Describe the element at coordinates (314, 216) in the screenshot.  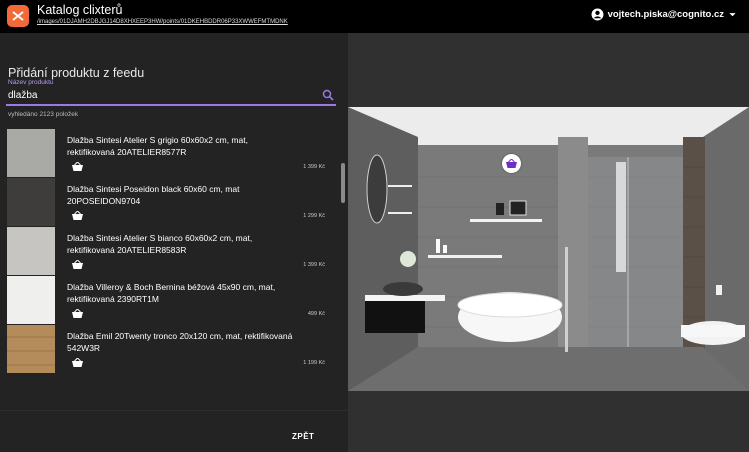
I see `product-price: 1 299 Kč` at that location.